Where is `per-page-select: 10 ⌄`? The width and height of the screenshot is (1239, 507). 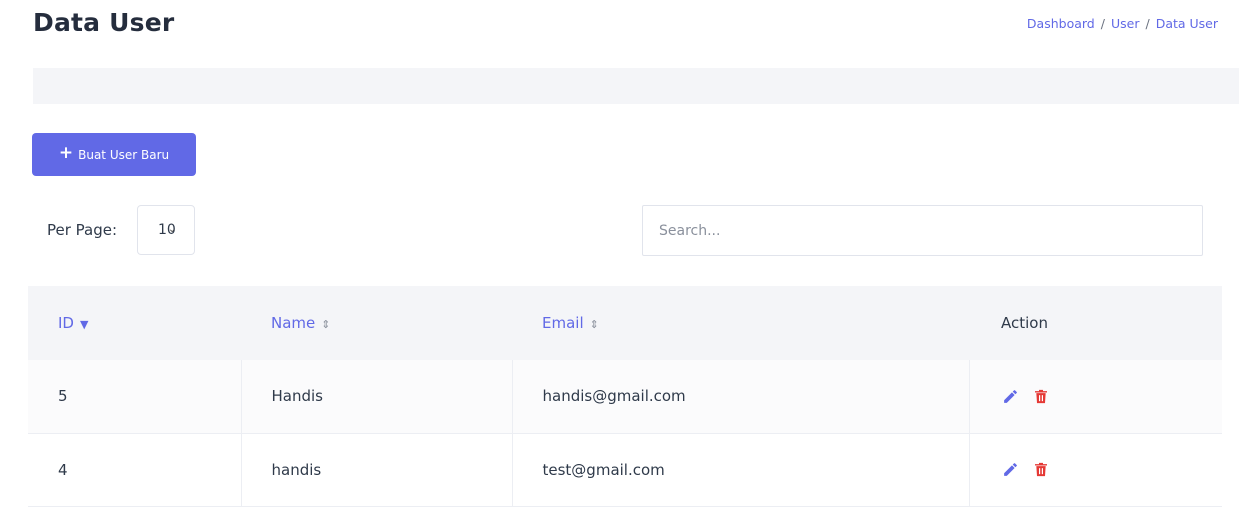
per-page-select: 10 ⌄ is located at coordinates (166, 230).